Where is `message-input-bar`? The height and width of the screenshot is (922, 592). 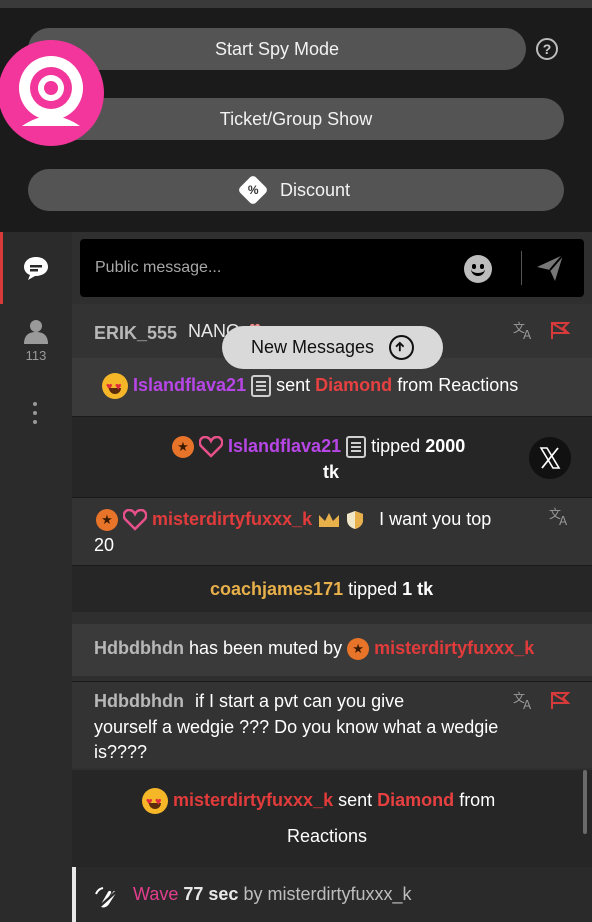
message-input-bar is located at coordinates (332, 268).